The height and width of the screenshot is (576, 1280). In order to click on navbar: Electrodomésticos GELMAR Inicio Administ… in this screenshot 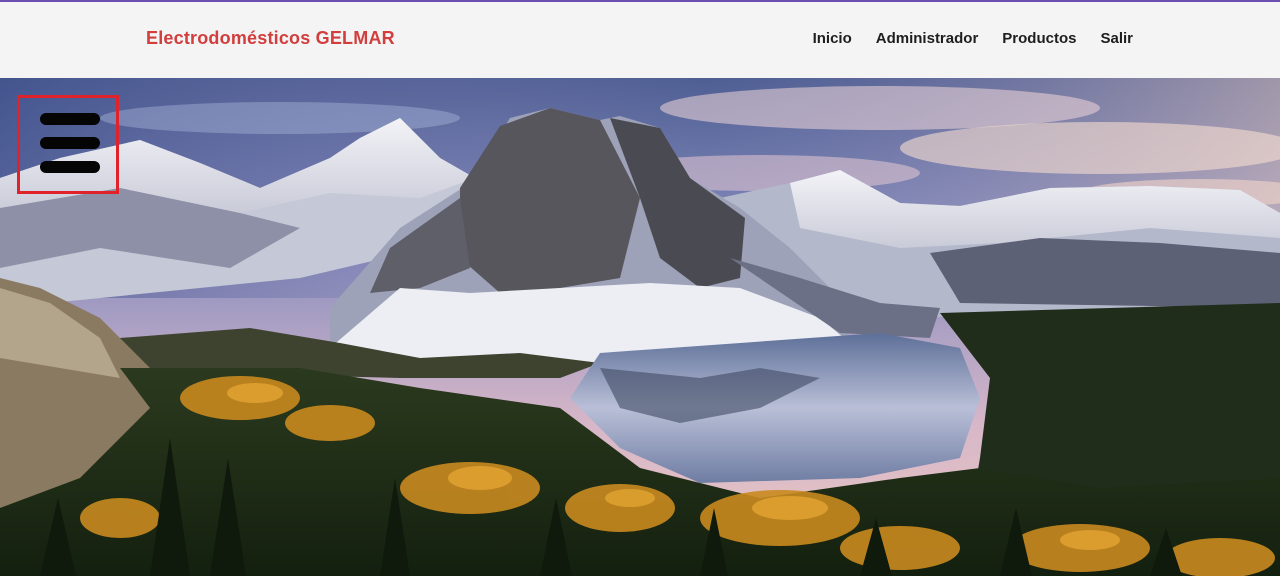, I will do `click(640, 40)`.